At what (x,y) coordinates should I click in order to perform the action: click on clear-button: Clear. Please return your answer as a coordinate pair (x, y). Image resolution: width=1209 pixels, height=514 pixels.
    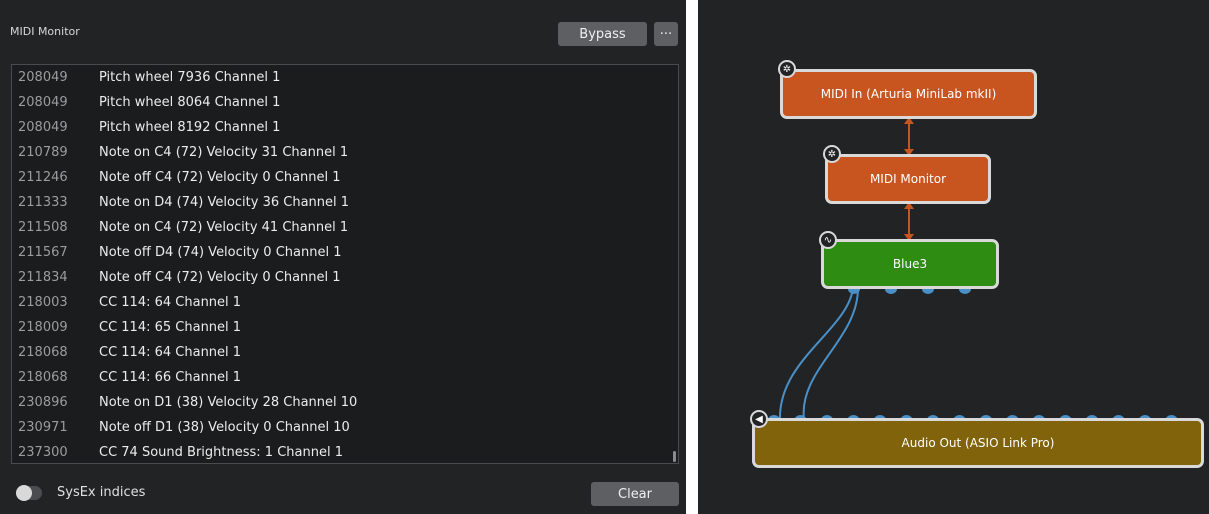
    Looking at the image, I should click on (635, 494).